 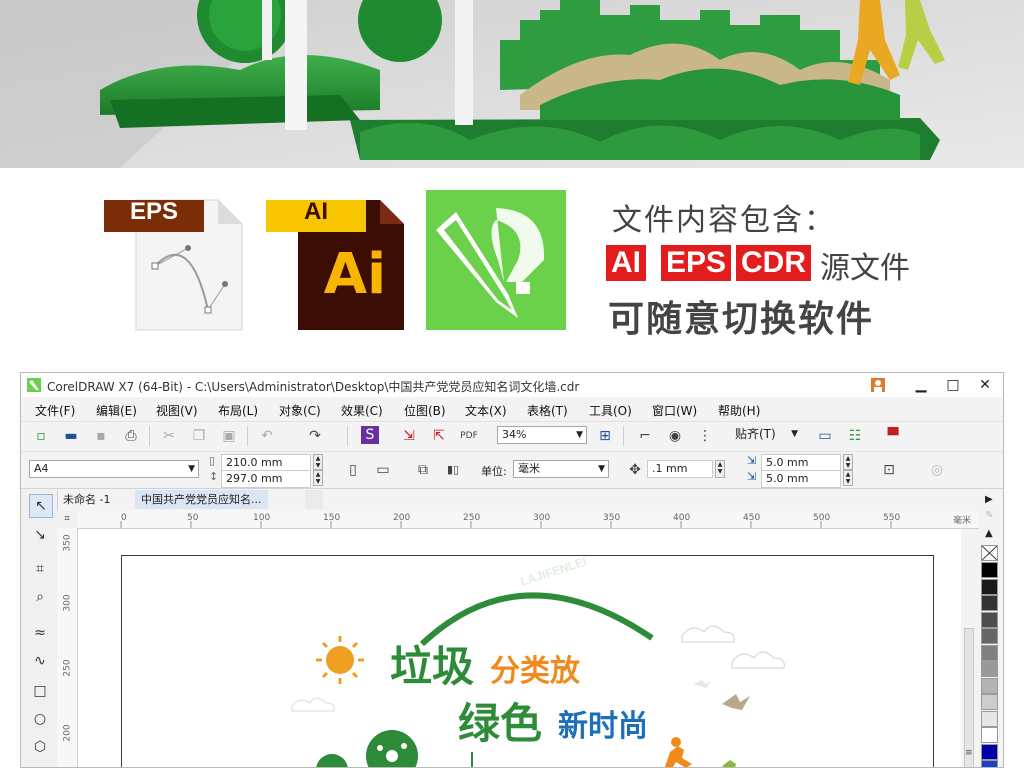 What do you see at coordinates (439, 436) in the screenshot?
I see `export-icon: ⇱` at bounding box center [439, 436].